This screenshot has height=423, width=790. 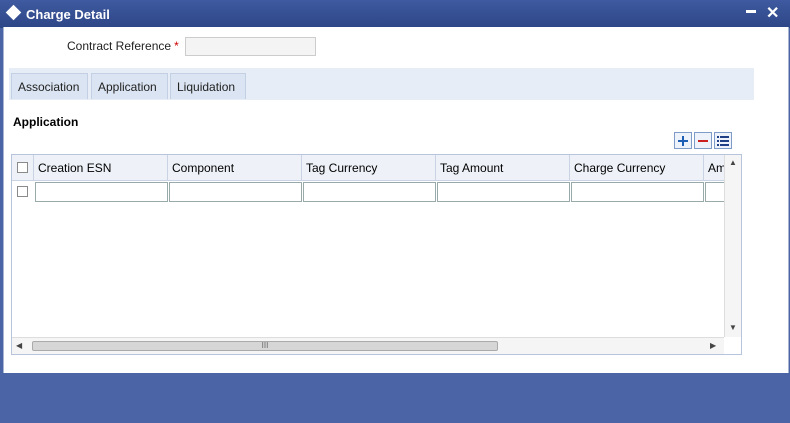 What do you see at coordinates (381, 84) in the screenshot?
I see `tab-strip: Association Application Liquidation` at bounding box center [381, 84].